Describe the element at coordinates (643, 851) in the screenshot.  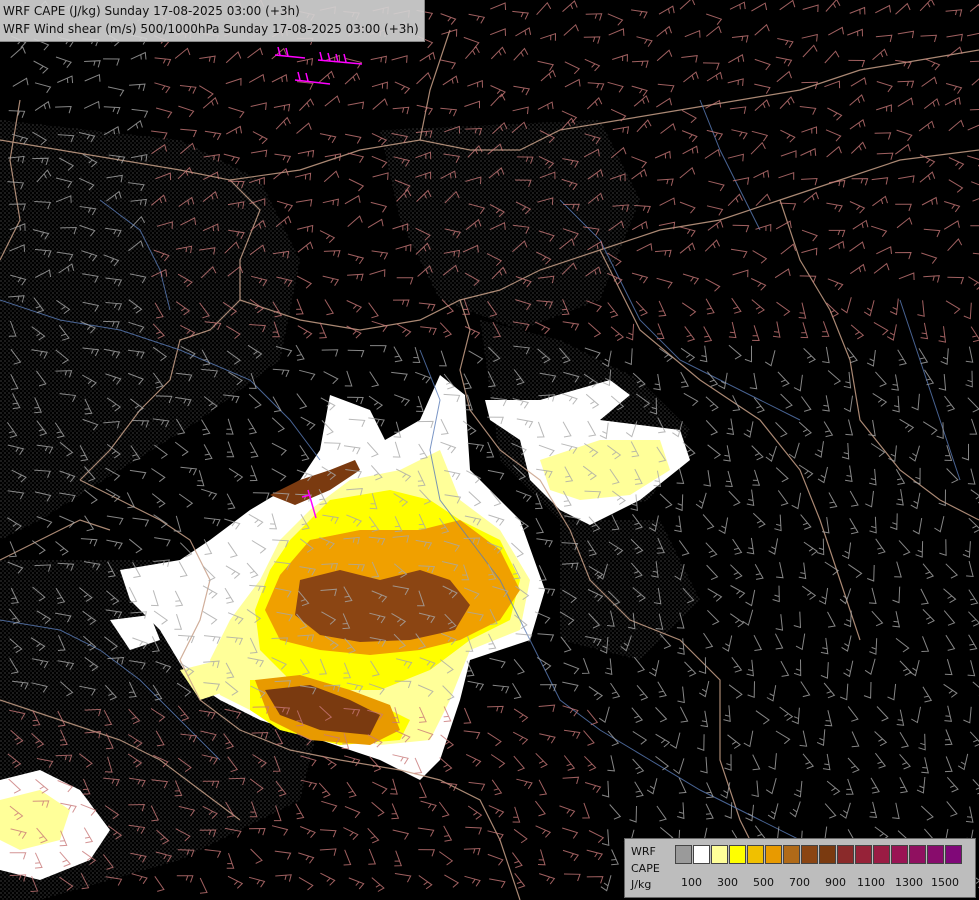
I see `legend-label-model: WRF` at that location.